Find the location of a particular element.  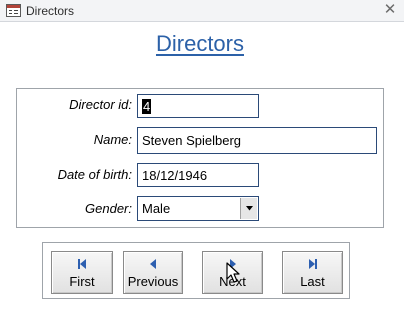

mouse-pointer-icon is located at coordinates (233, 272).